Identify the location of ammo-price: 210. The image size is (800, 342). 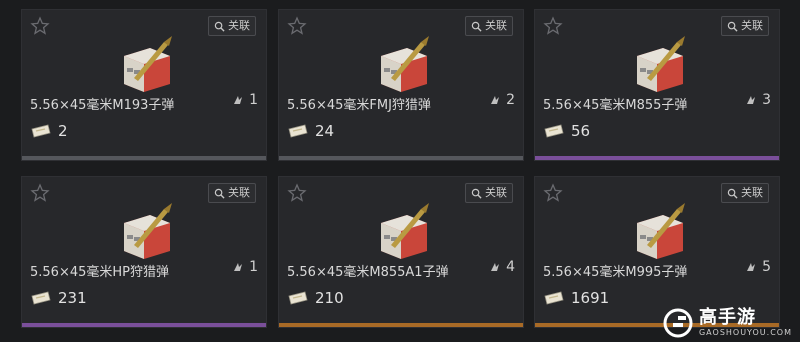
(315, 298).